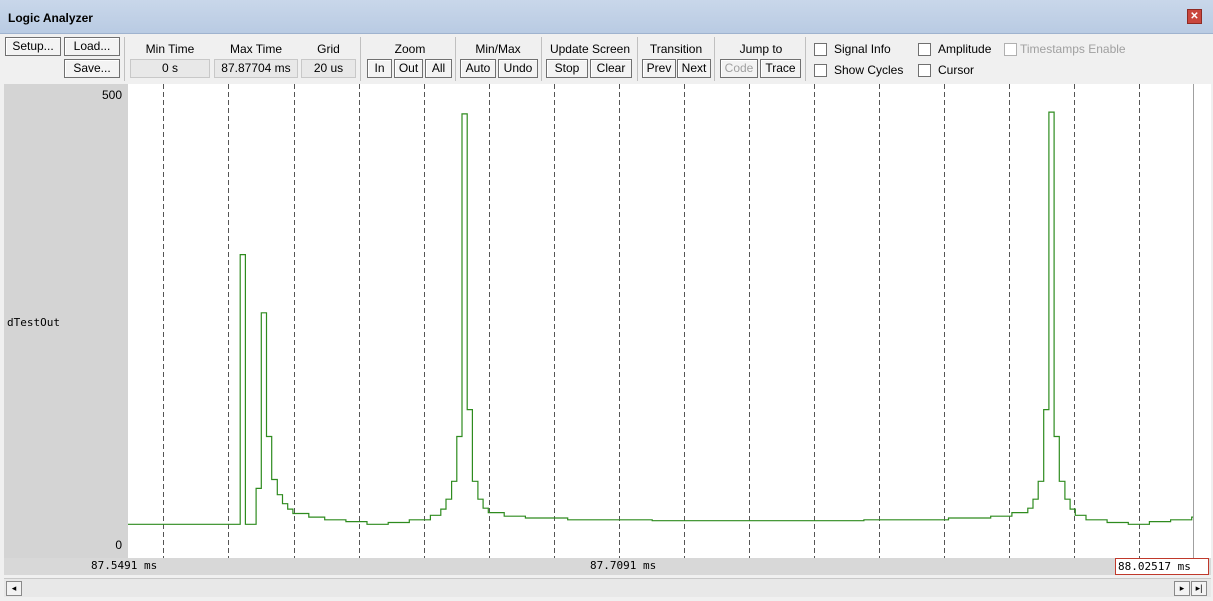  What do you see at coordinates (607, 587) in the screenshot?
I see `horizontal-scrollbar: ◂ ▸ ▸|` at bounding box center [607, 587].